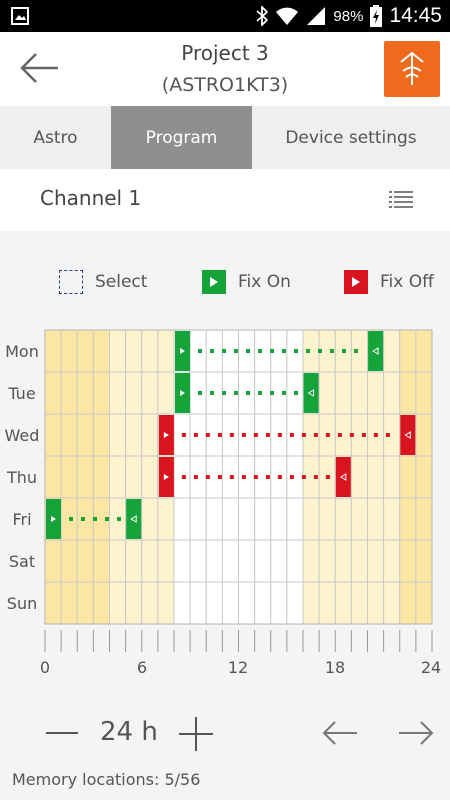  I want to click on tab-device-settings: Device settings, so click(351, 137).